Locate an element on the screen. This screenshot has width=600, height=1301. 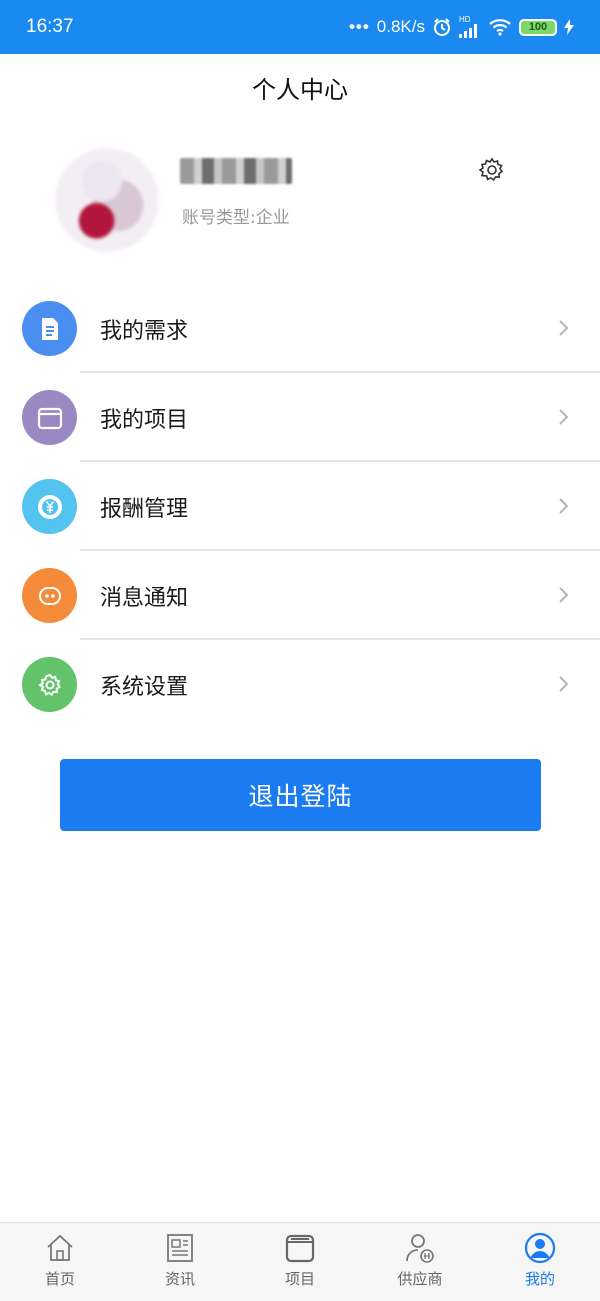
bottom-tab-bar: 首页 资讯 项目 供应商 我的 is located at coordinates (300, 1261).